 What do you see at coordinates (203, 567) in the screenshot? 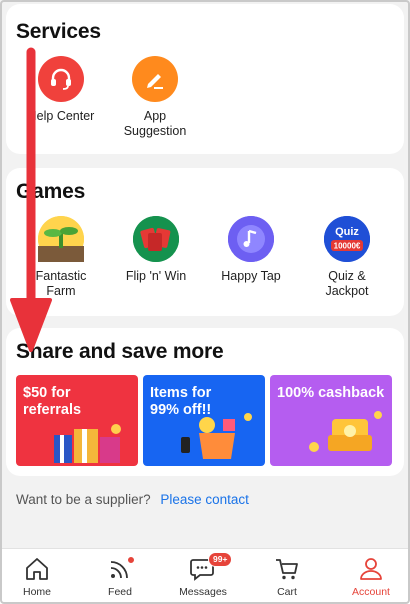
I see `chat-icon: 99+` at bounding box center [203, 567].